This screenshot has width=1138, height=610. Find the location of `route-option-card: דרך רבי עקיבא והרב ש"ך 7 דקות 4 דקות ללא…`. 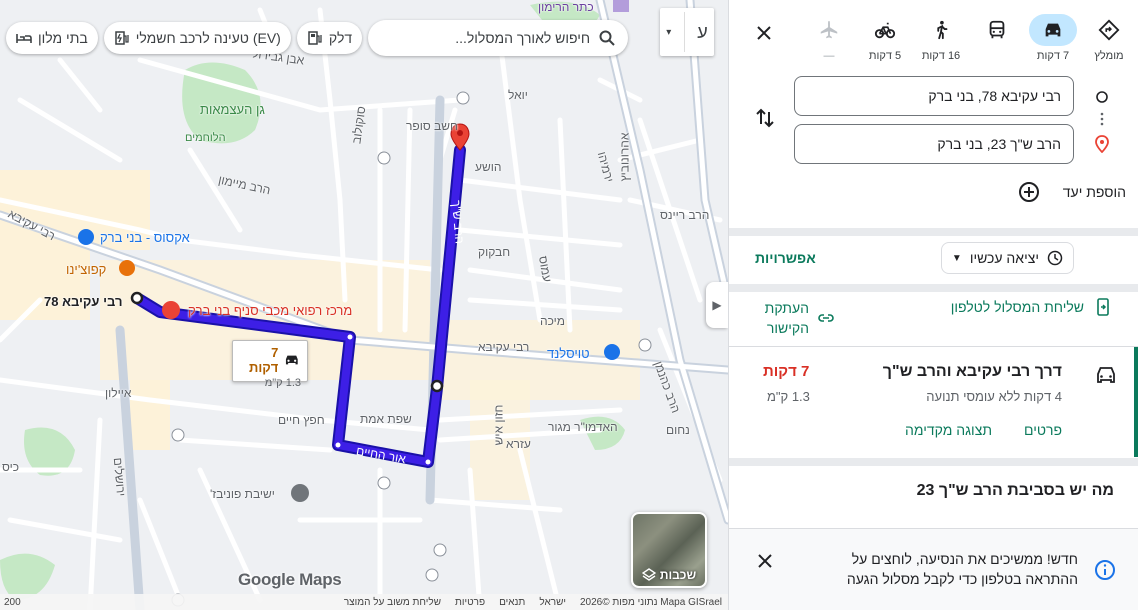

route-option-card: דרך רבי עקיבא והרב ש"ך 7 דקות 4 דקות ללא… is located at coordinates (933, 402).